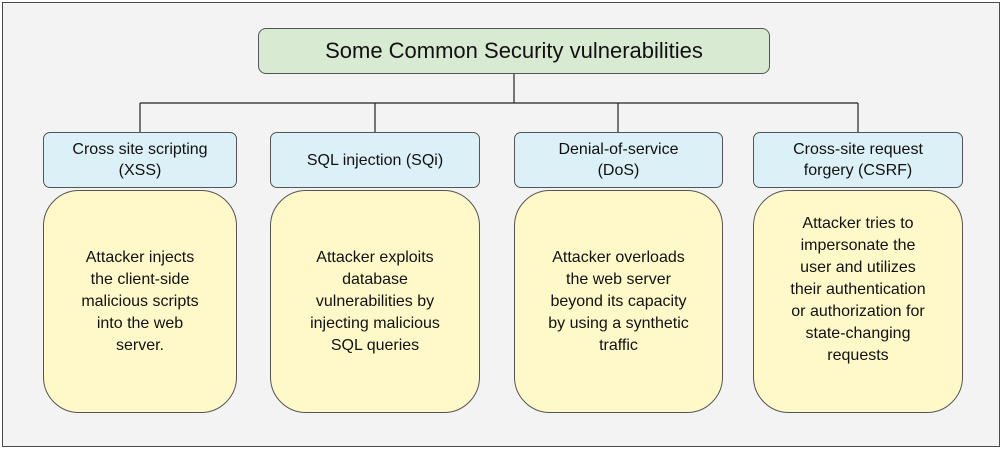 Image resolution: width=1004 pixels, height=451 pixels. I want to click on category-sqi: SQL injection (SQi), so click(375, 160).